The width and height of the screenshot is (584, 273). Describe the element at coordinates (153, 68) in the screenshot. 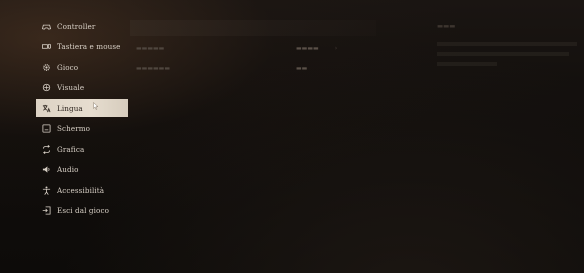

I see `setting-label-placeholder: ▬▬▬▬▬▬` at that location.